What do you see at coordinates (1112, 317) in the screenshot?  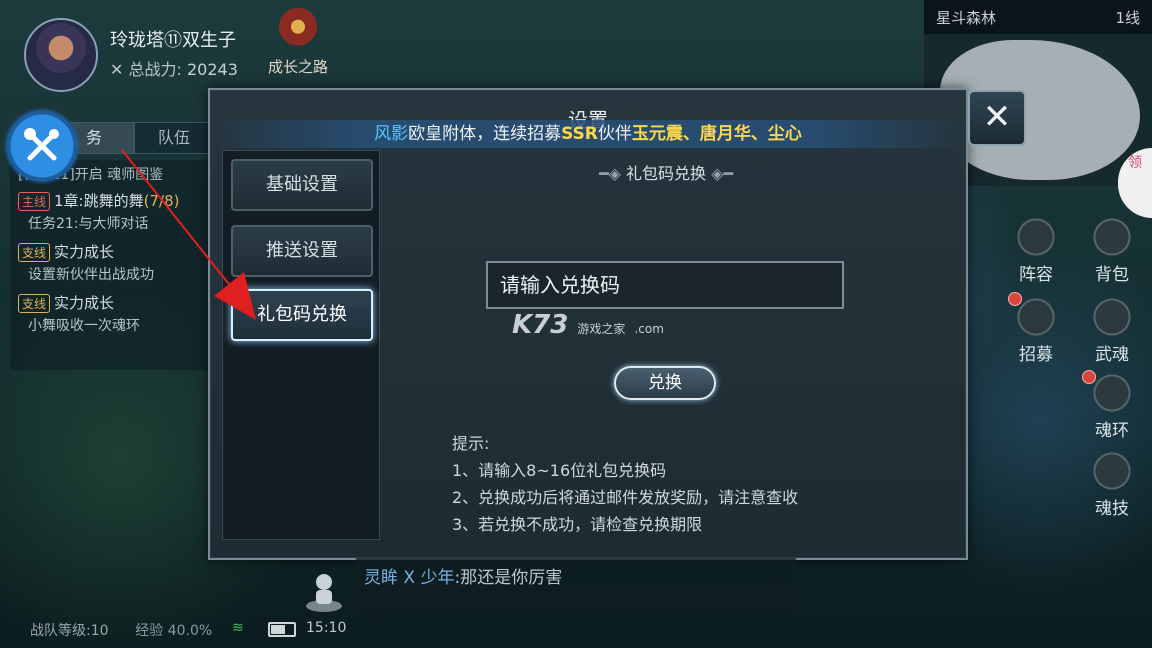 I see `martial-soul-icon` at bounding box center [1112, 317].